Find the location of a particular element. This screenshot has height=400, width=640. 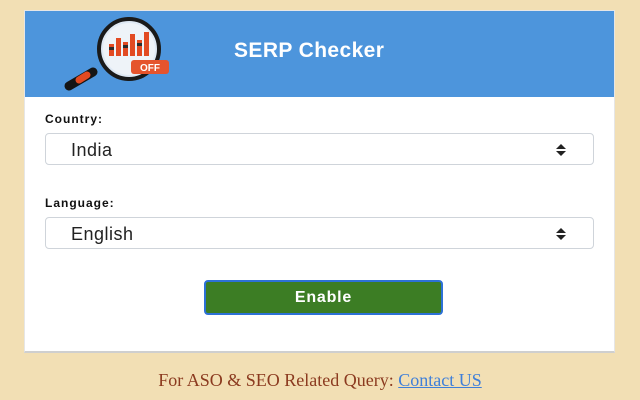

logo-badge: OFF is located at coordinates (150, 68).